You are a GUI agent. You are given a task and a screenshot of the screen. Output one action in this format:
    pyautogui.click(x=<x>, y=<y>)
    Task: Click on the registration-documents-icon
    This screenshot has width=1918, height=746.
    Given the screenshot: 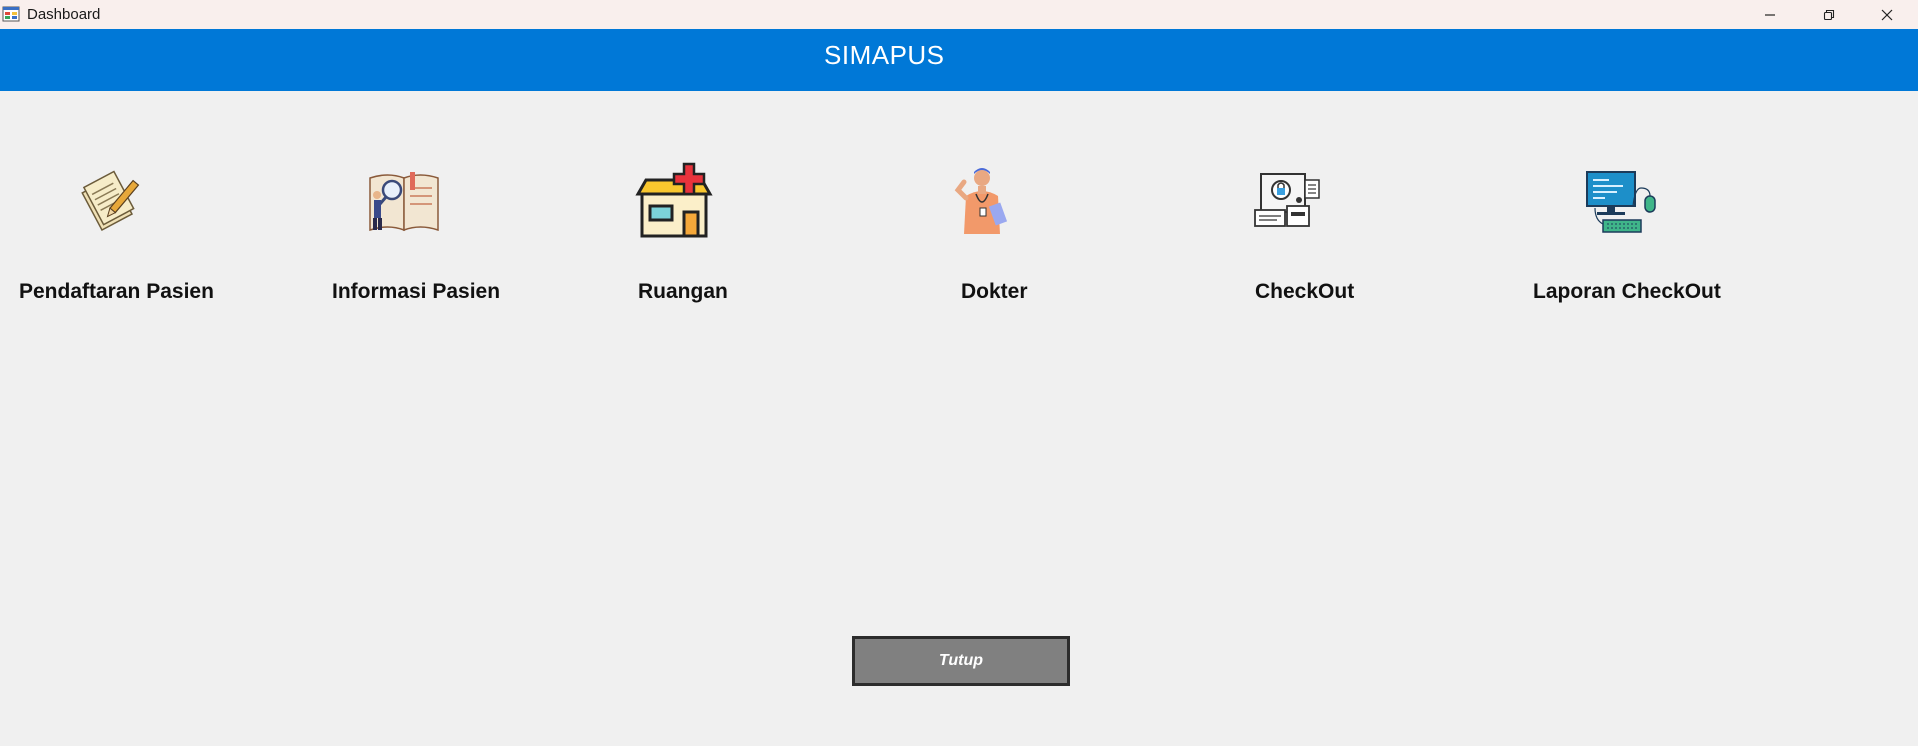 What is the action you would take?
    pyautogui.click(x=112, y=202)
    